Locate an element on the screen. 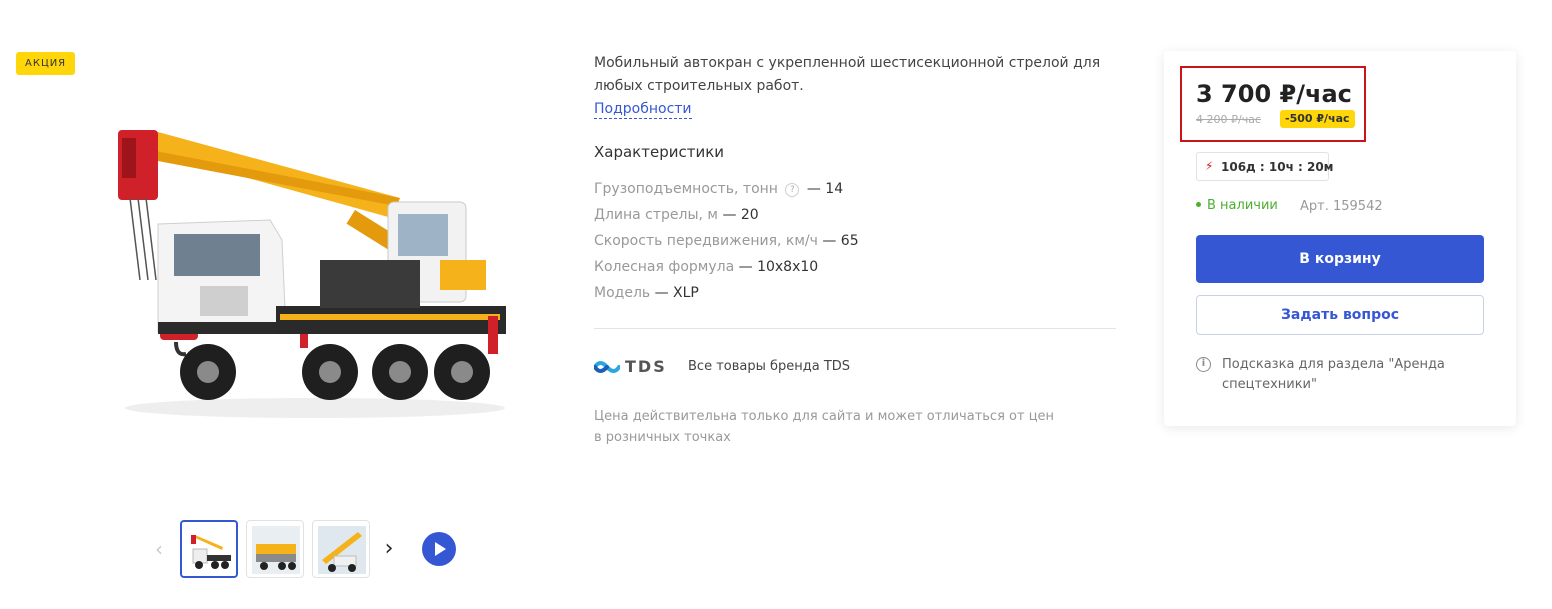 The width and height of the screenshot is (1552, 609). stock-status: В наличии is located at coordinates (1237, 205).